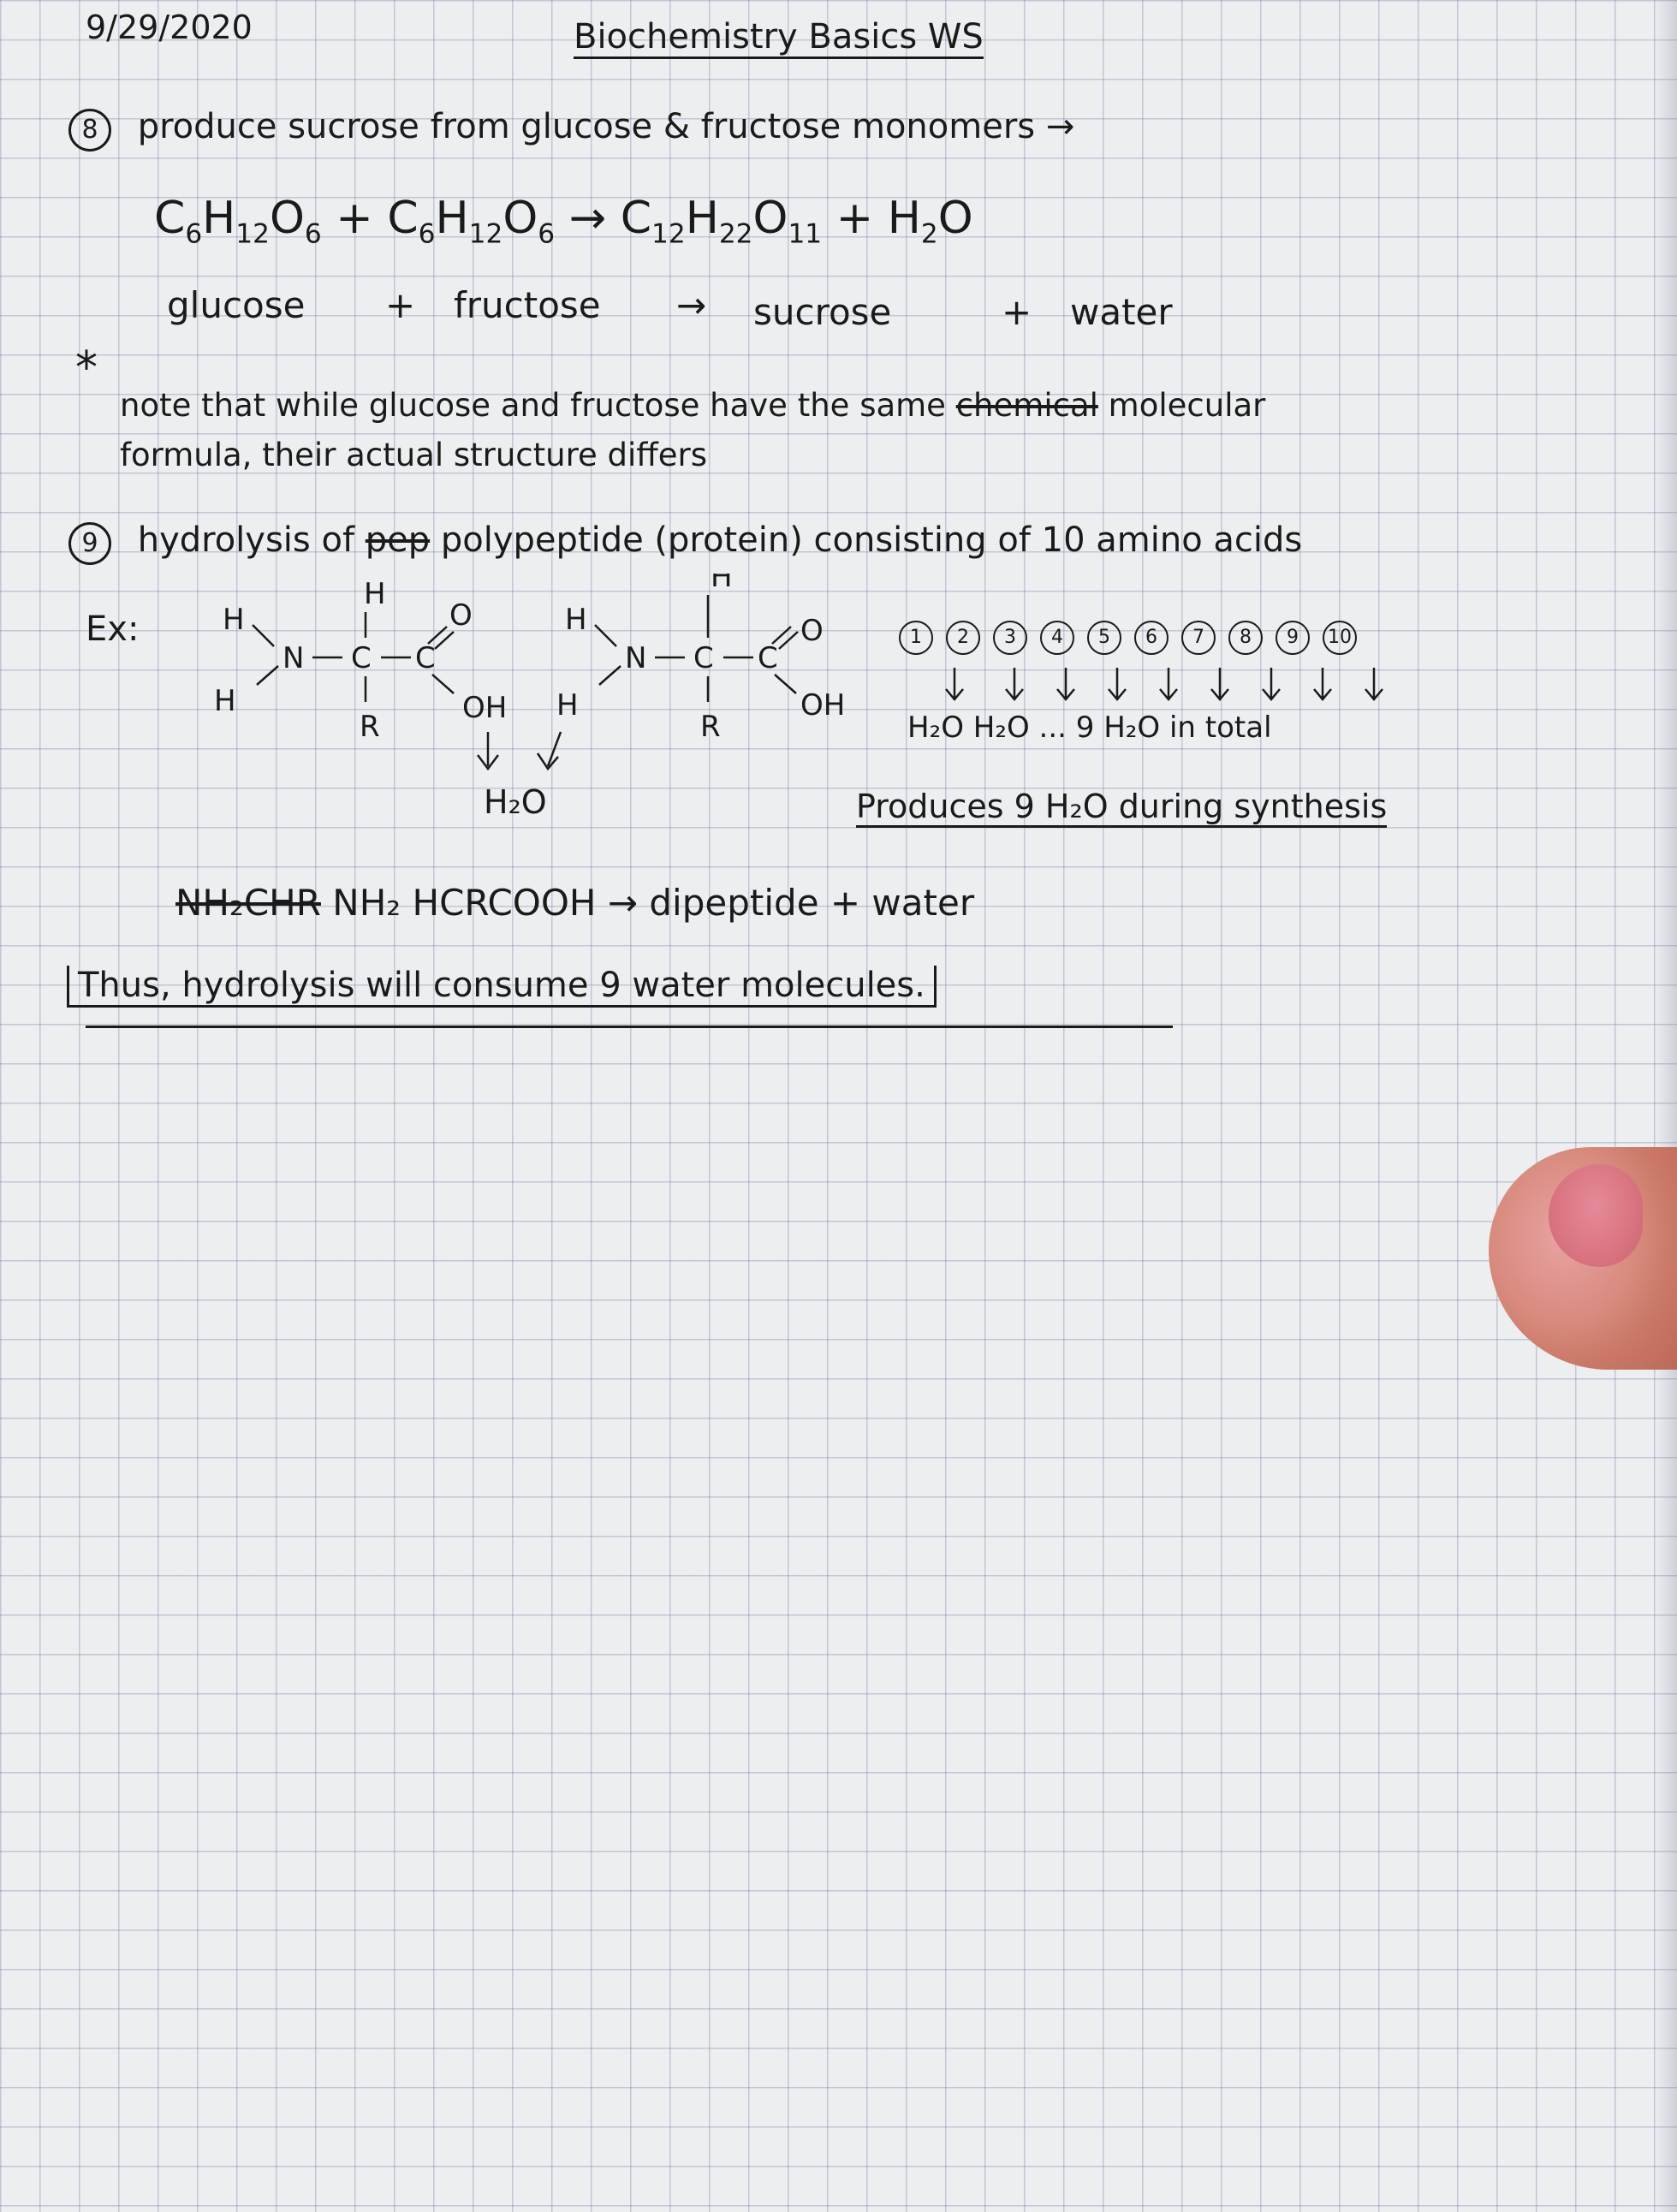 The width and height of the screenshot is (1677, 2212). I want to click on name-arrow: →, so click(691, 305).